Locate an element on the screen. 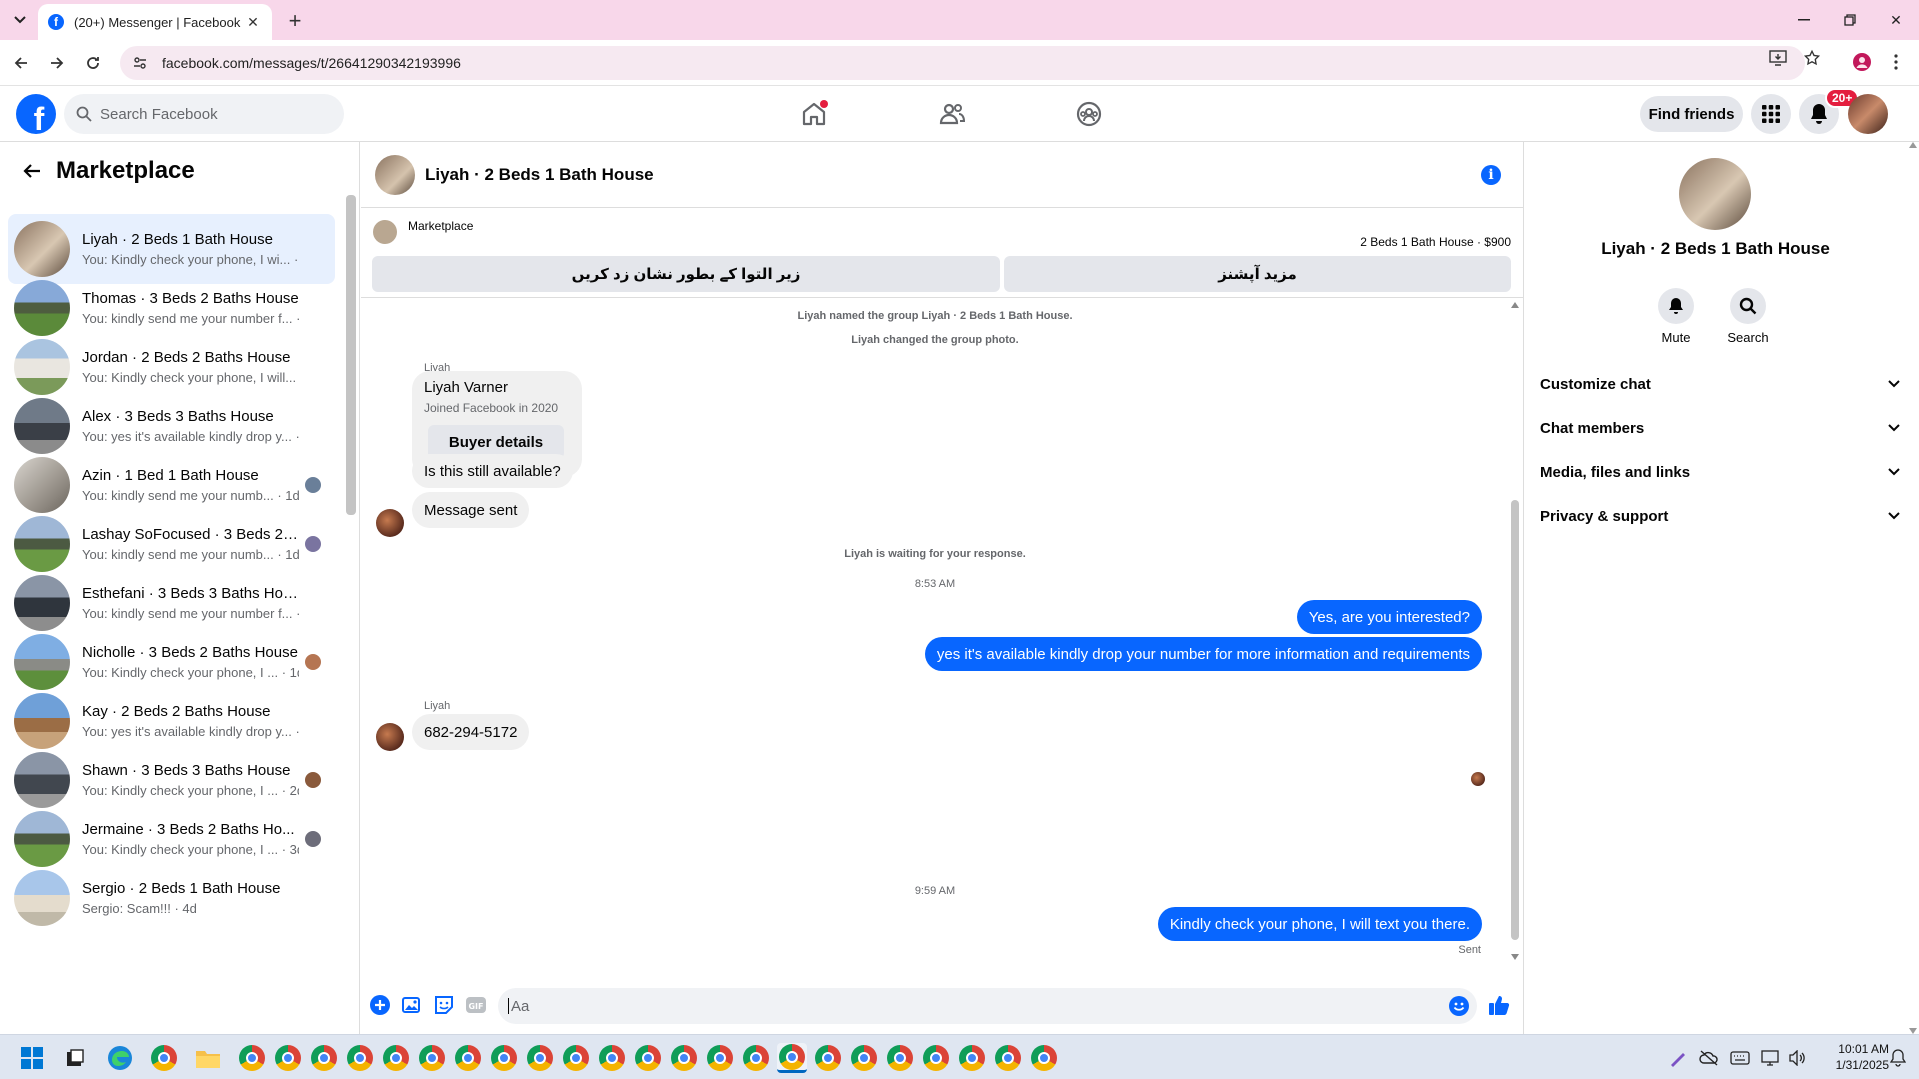 This screenshot has height=1079, width=1919. edge-icon is located at coordinates (120, 1058).